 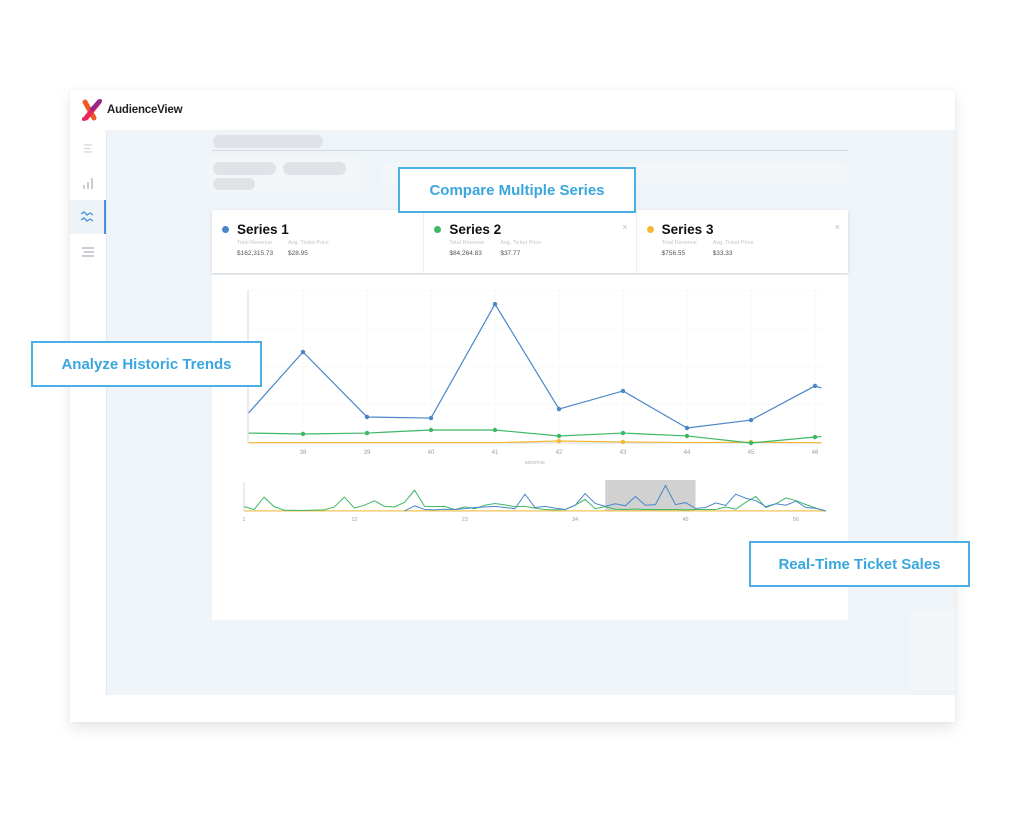 I want to click on avg-ticket-price-value: $37.77, so click(x=510, y=253).